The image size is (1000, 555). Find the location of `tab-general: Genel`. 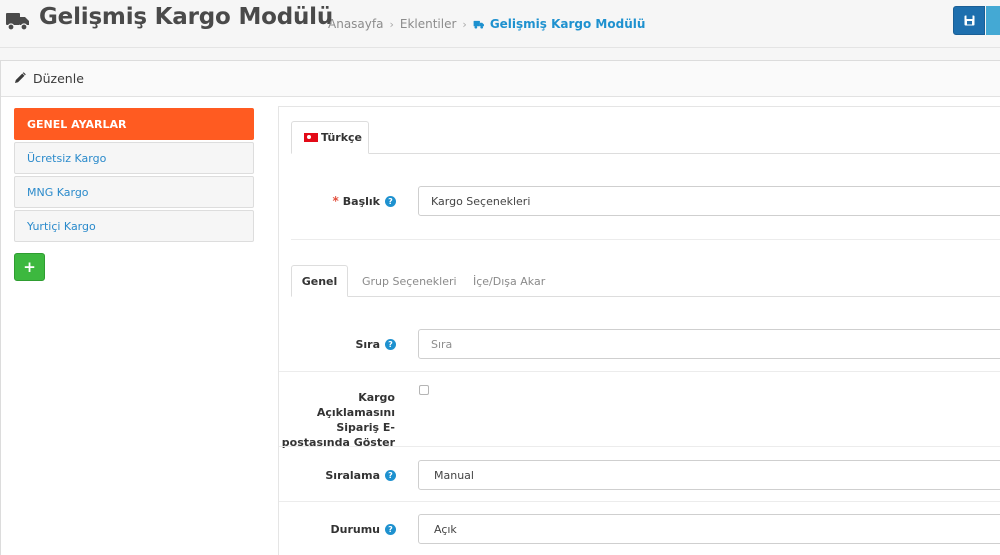

tab-general: Genel is located at coordinates (319, 281).